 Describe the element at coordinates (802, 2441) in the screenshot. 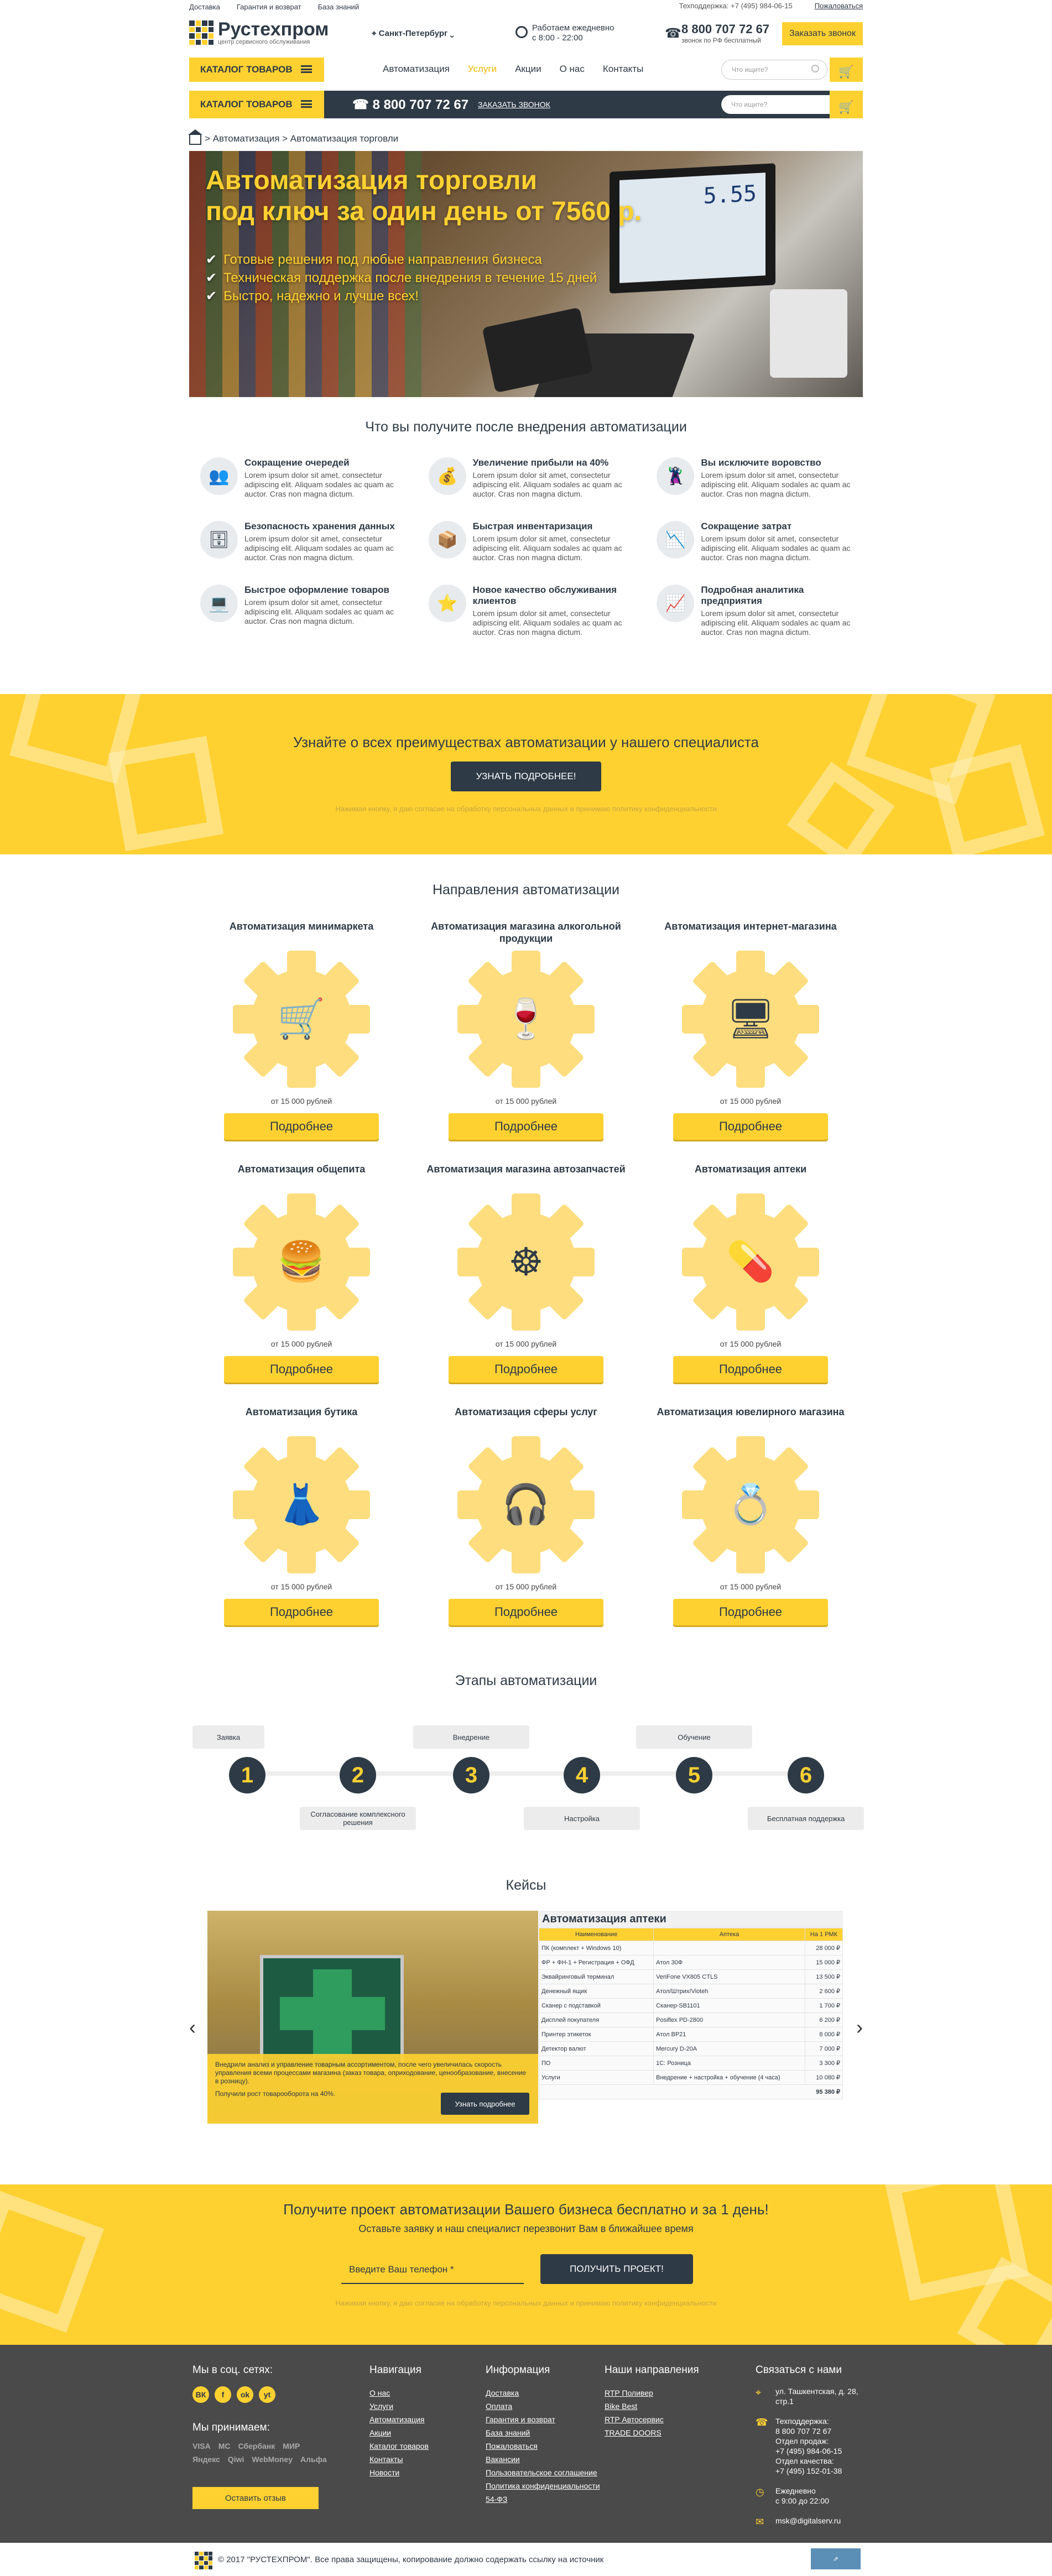

I see `sales-label: Отдел продаж:` at that location.